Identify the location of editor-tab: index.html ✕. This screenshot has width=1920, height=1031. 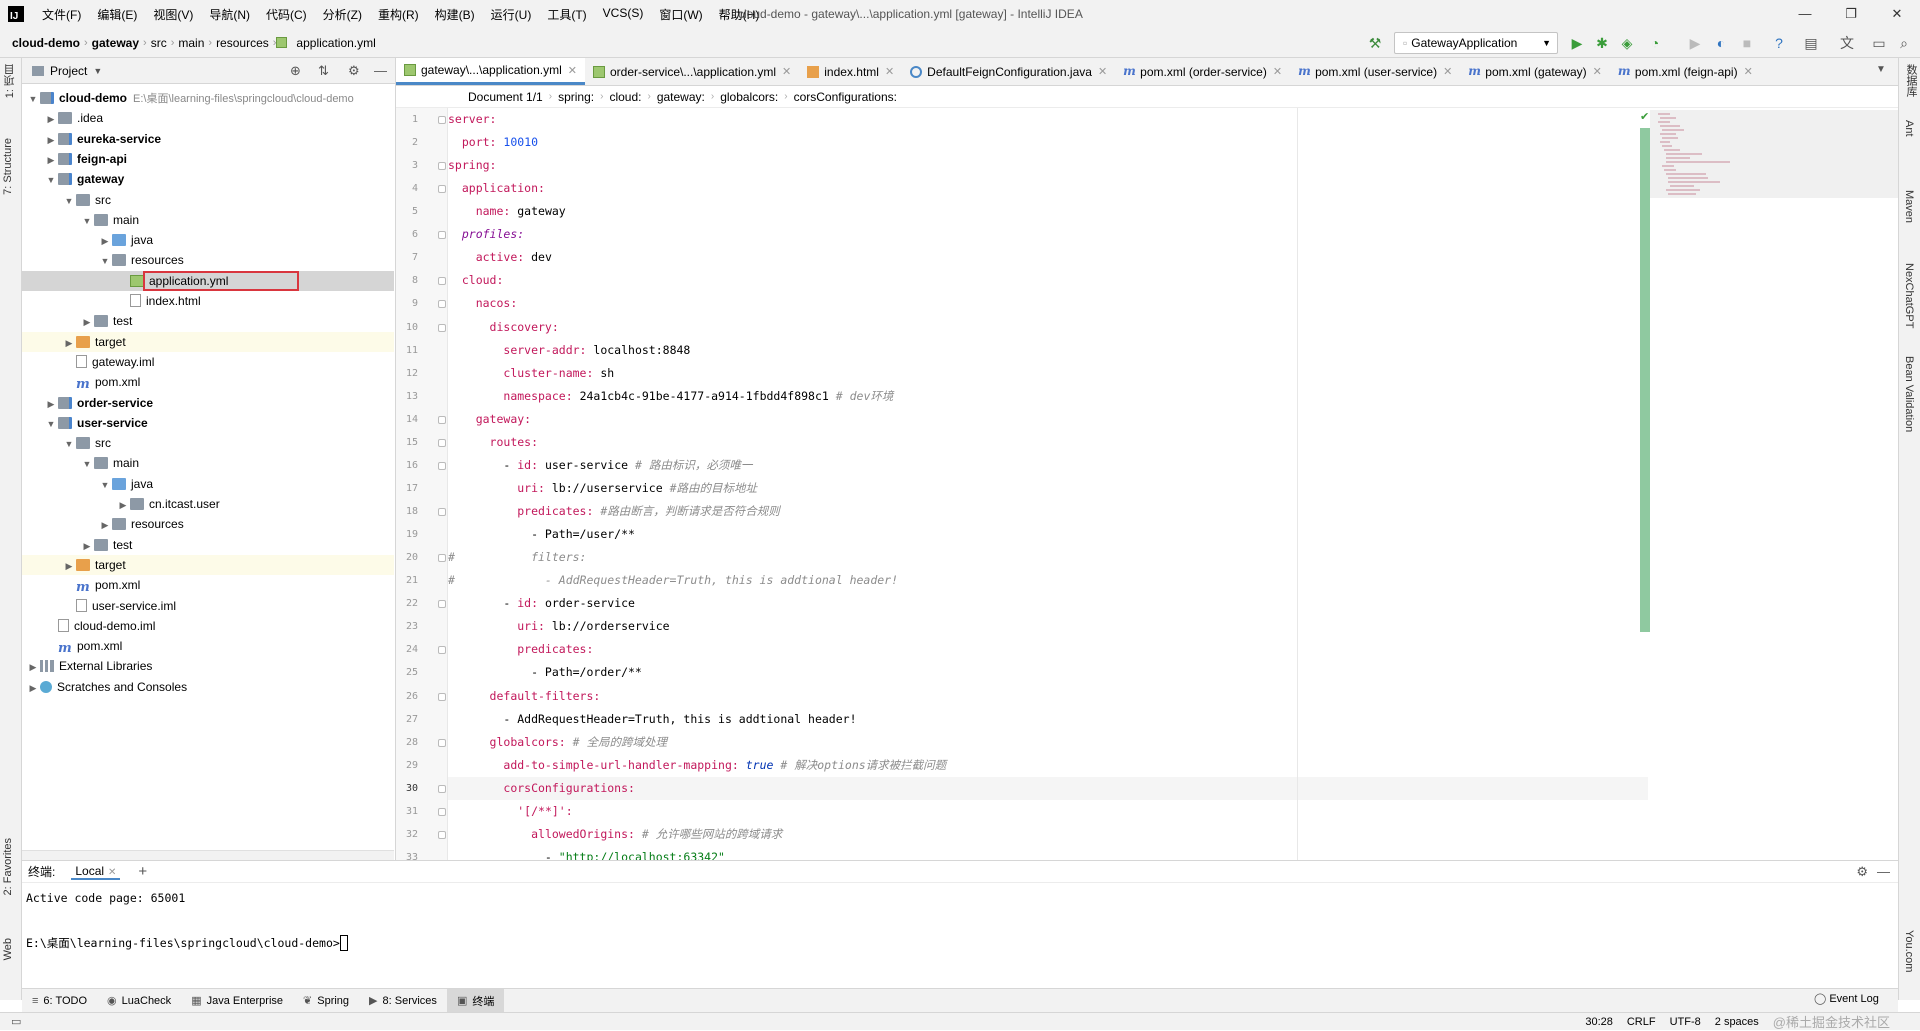
(850, 71).